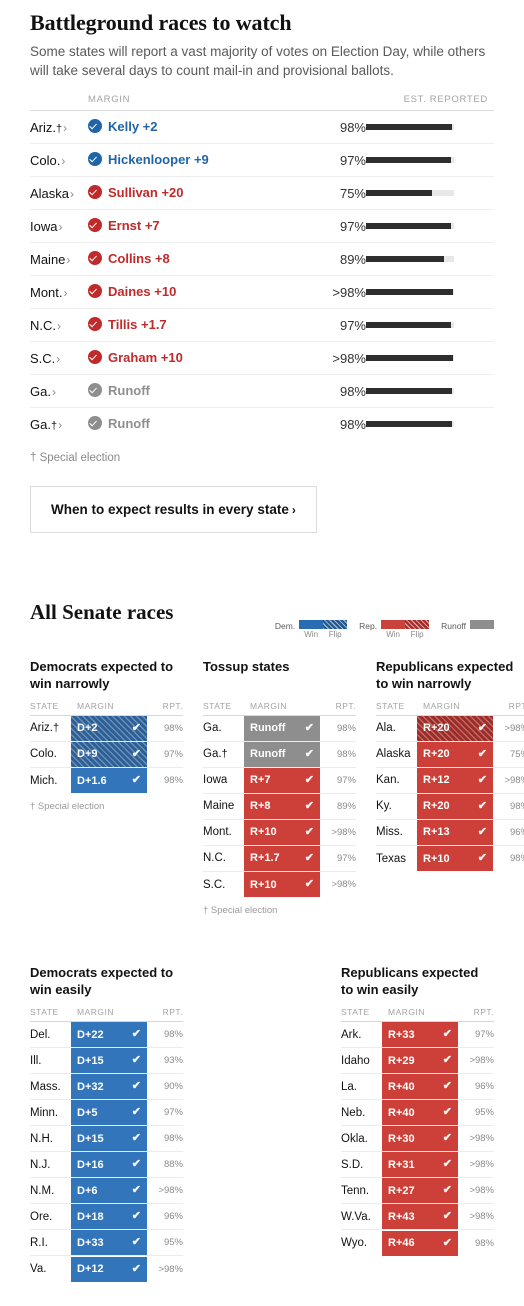 The image size is (524, 1306). Describe the element at coordinates (346, 858) in the screenshot. I see `rpt-value: 97%` at that location.